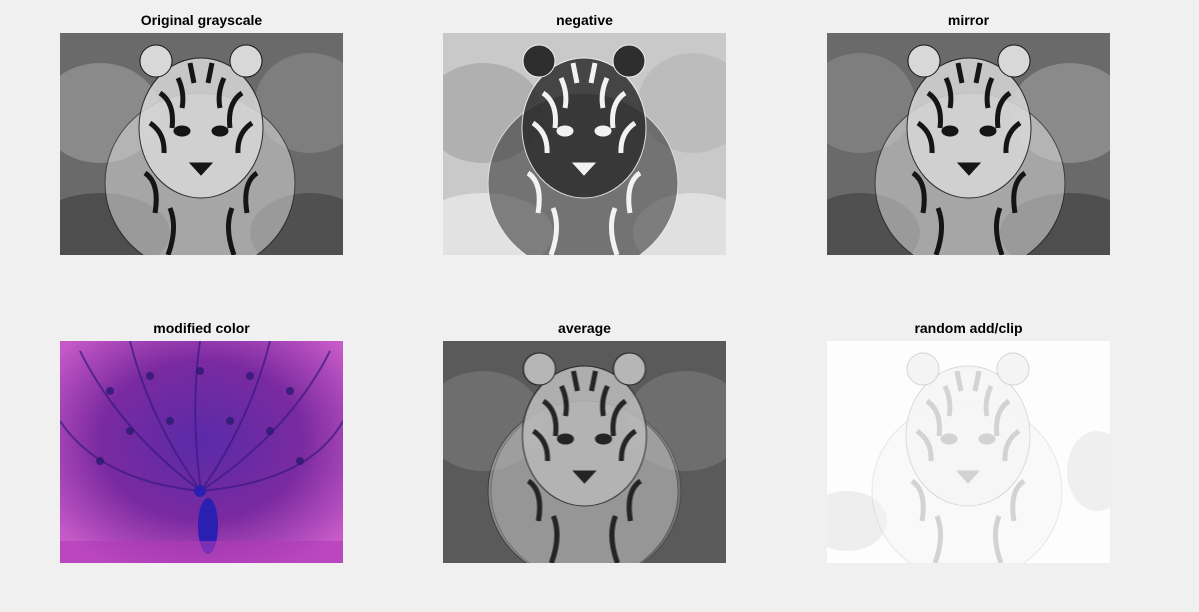 Image resolution: width=1199 pixels, height=612 pixels. Describe the element at coordinates (968, 328) in the screenshot. I see `panel-title: random add/clip` at that location.